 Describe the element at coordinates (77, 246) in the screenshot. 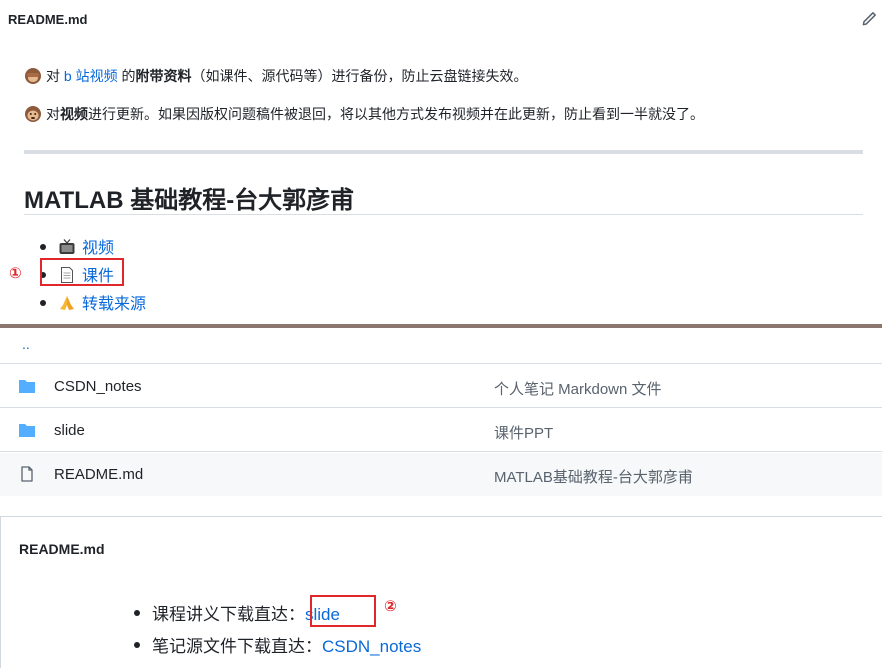

I see `list-item-video: 视频` at that location.